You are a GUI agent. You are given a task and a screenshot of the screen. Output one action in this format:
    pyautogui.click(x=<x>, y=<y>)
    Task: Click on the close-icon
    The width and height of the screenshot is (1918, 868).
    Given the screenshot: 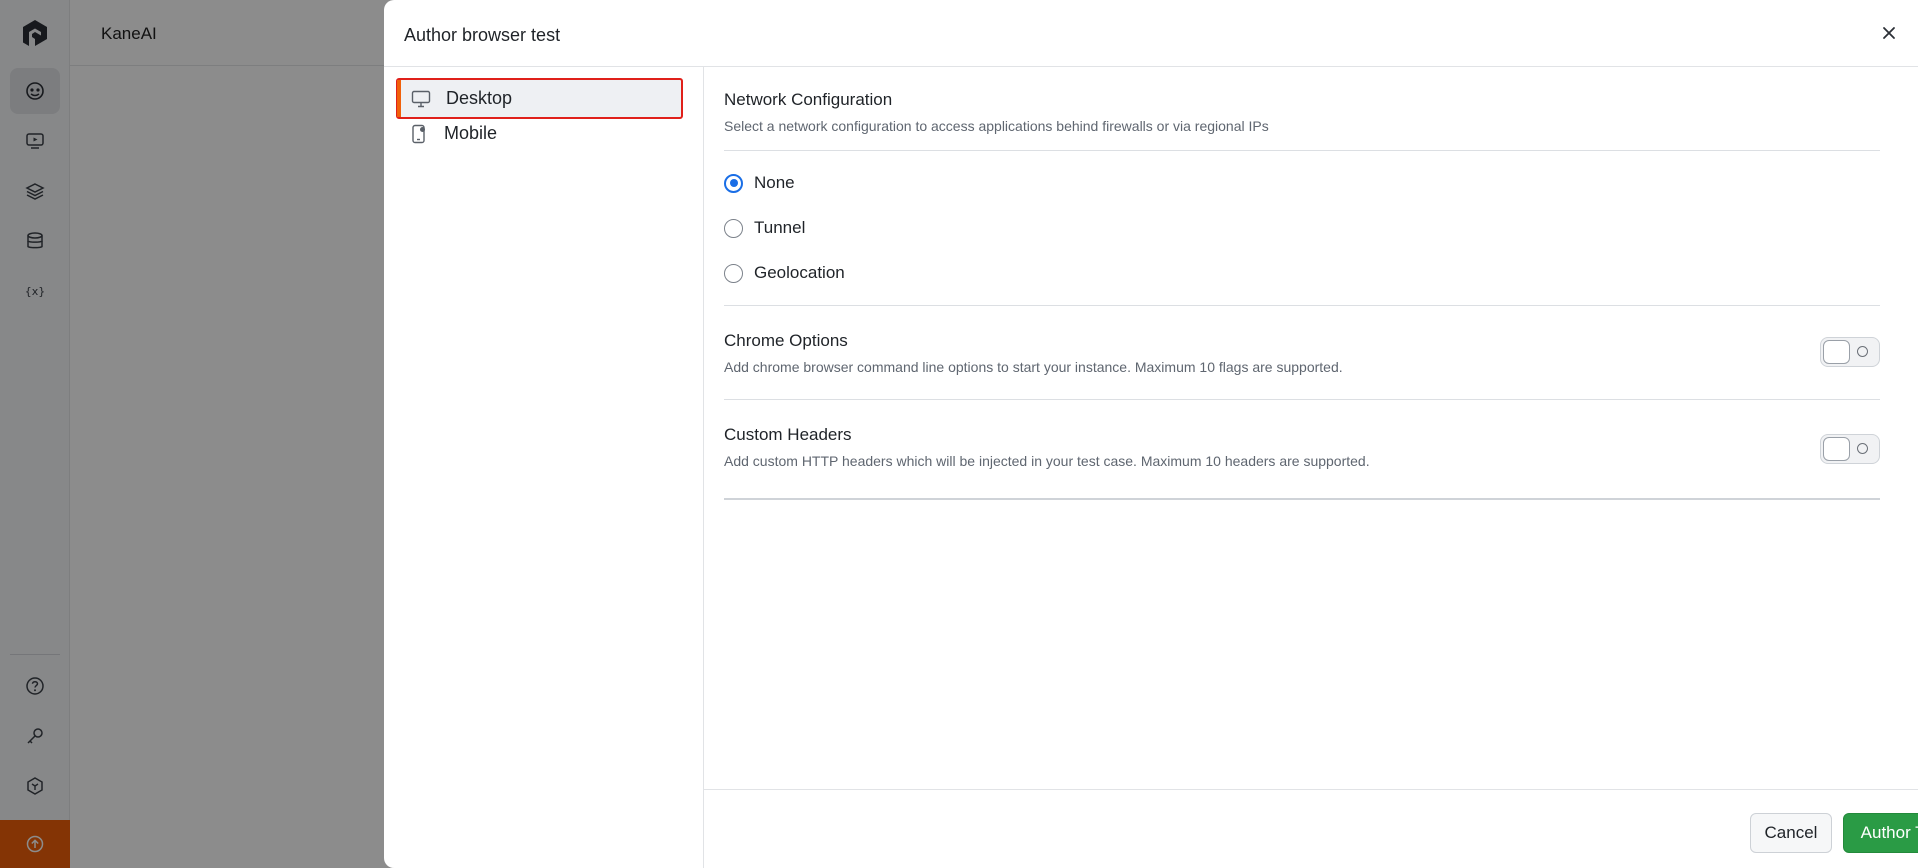 What is the action you would take?
    pyautogui.click(x=1889, y=33)
    